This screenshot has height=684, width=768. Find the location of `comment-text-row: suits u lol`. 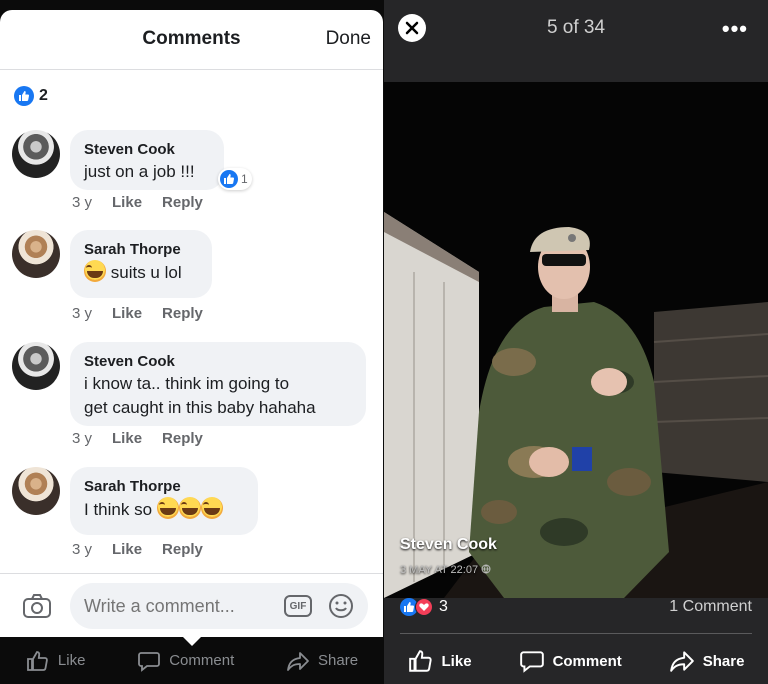

comment-text-row: suits u lol is located at coordinates (141, 272).